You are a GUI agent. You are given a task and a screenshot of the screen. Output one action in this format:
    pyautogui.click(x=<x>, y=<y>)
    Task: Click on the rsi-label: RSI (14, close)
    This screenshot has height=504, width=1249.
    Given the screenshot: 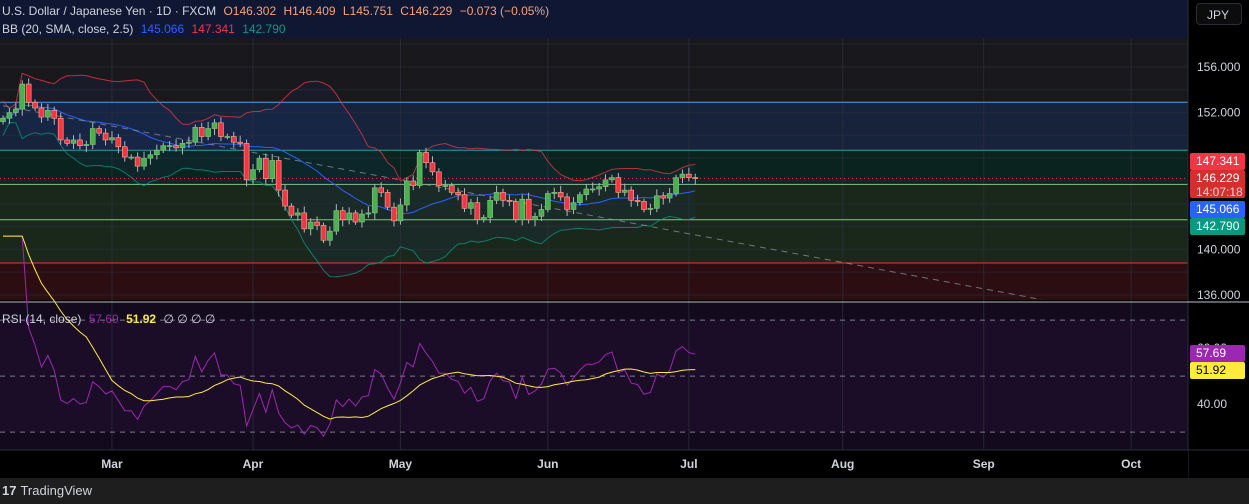 What is the action you would take?
    pyautogui.click(x=42, y=319)
    